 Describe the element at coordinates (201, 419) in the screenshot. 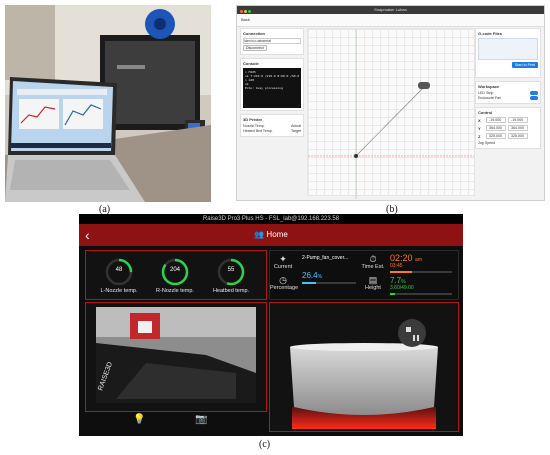

I see `camera-icon: 📷` at that location.